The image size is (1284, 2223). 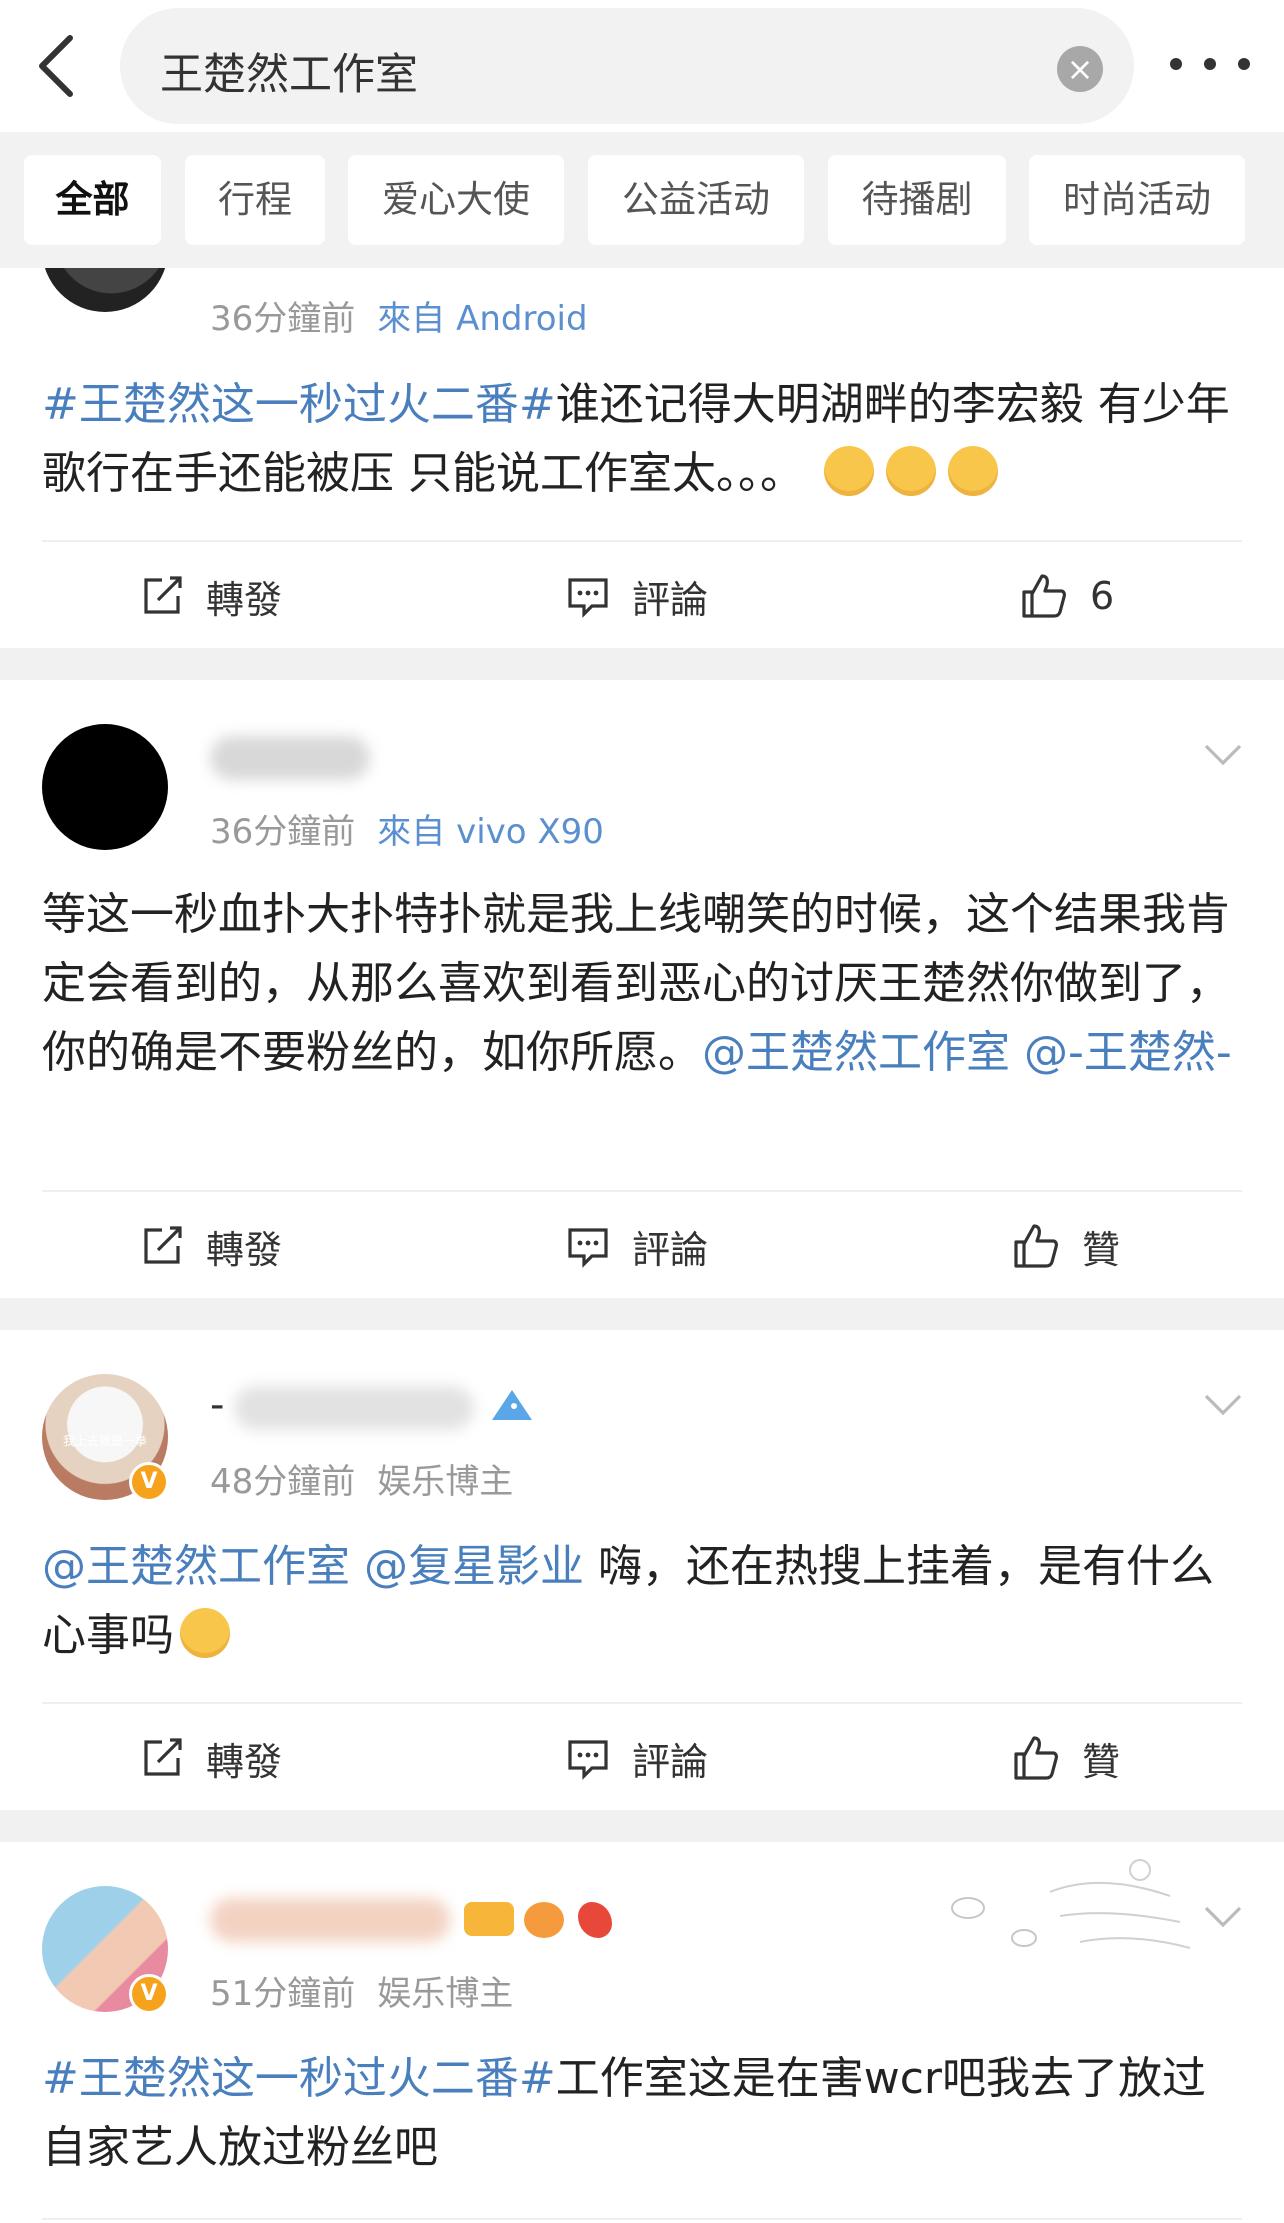 I want to click on search-query: 王楚然工作室, so click(x=289, y=75).